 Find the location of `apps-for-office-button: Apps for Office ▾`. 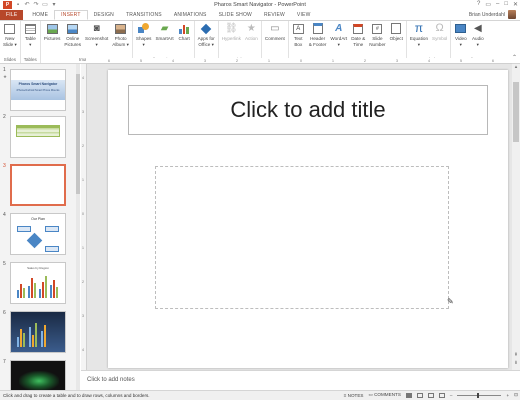

apps-for-office-button: Apps for Office ▾ is located at coordinates (206, 34).